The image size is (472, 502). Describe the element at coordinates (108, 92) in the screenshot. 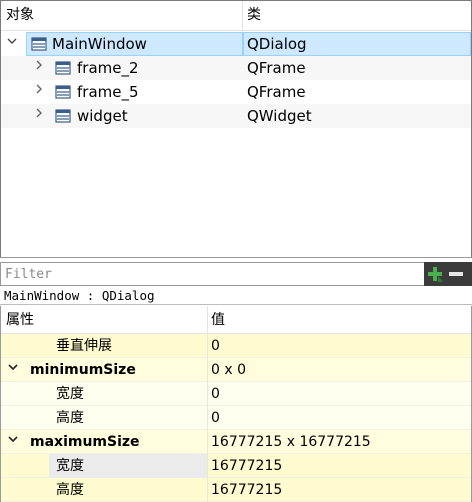

I see `object-name: frame_5` at that location.